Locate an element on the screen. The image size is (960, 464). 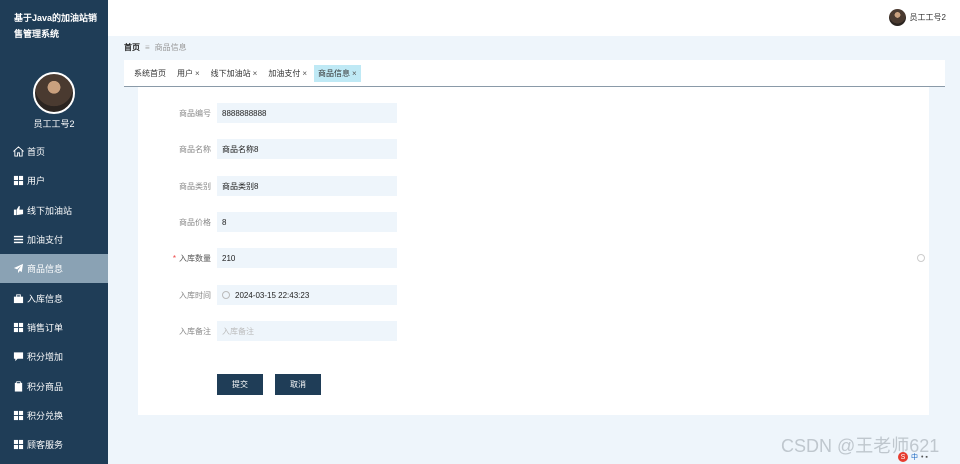
stock-remark-label: 入库备注 is located at coordinates (195, 331).